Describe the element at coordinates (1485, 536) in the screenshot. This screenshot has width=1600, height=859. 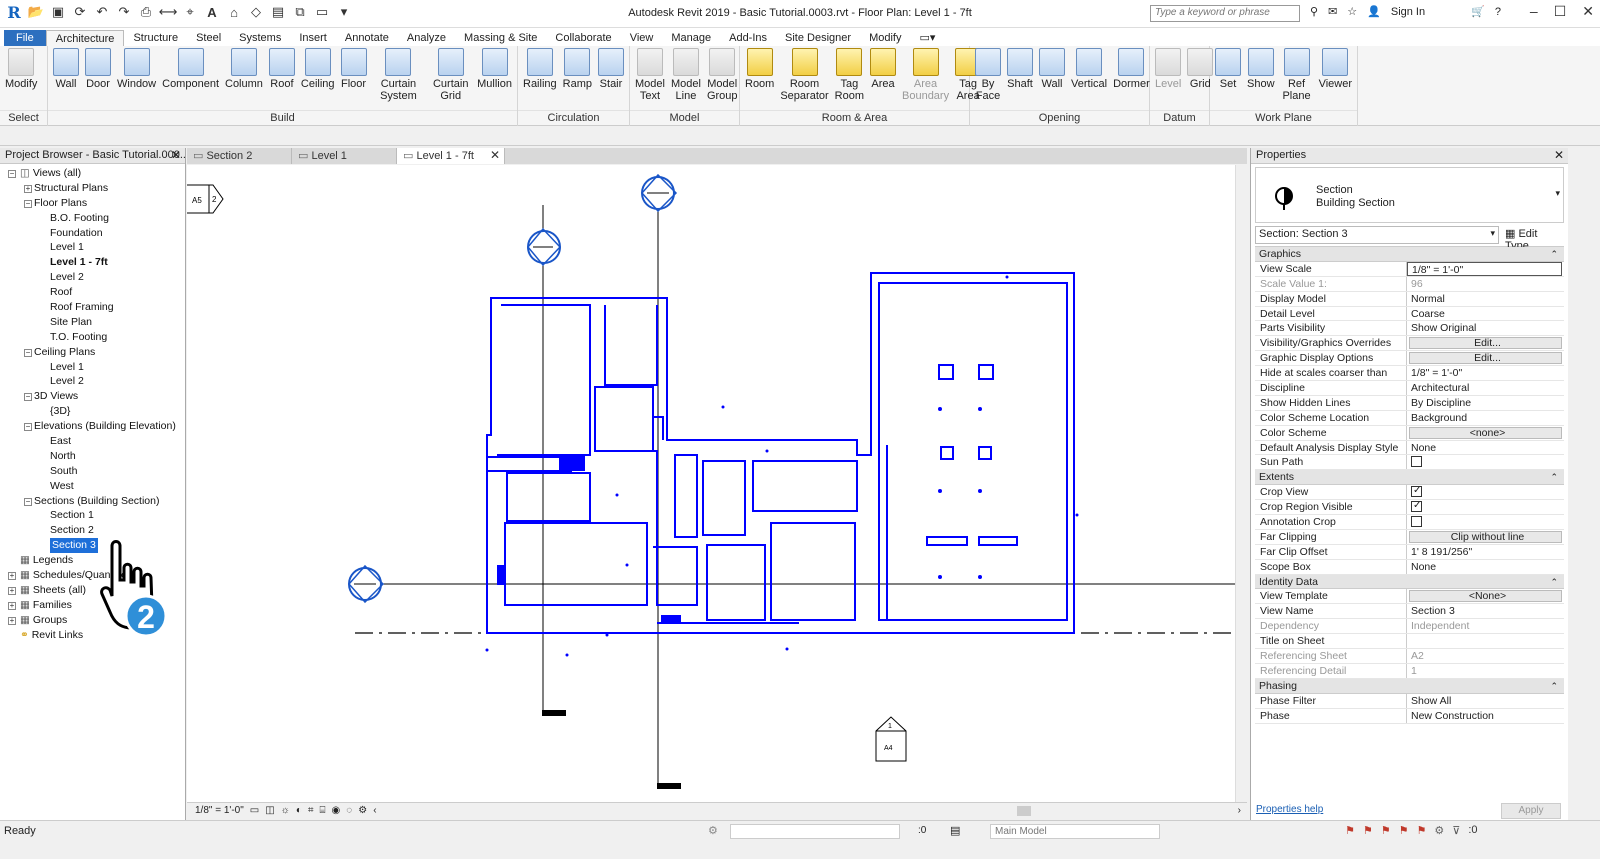
I see `property-edit-button: Clip without line` at that location.